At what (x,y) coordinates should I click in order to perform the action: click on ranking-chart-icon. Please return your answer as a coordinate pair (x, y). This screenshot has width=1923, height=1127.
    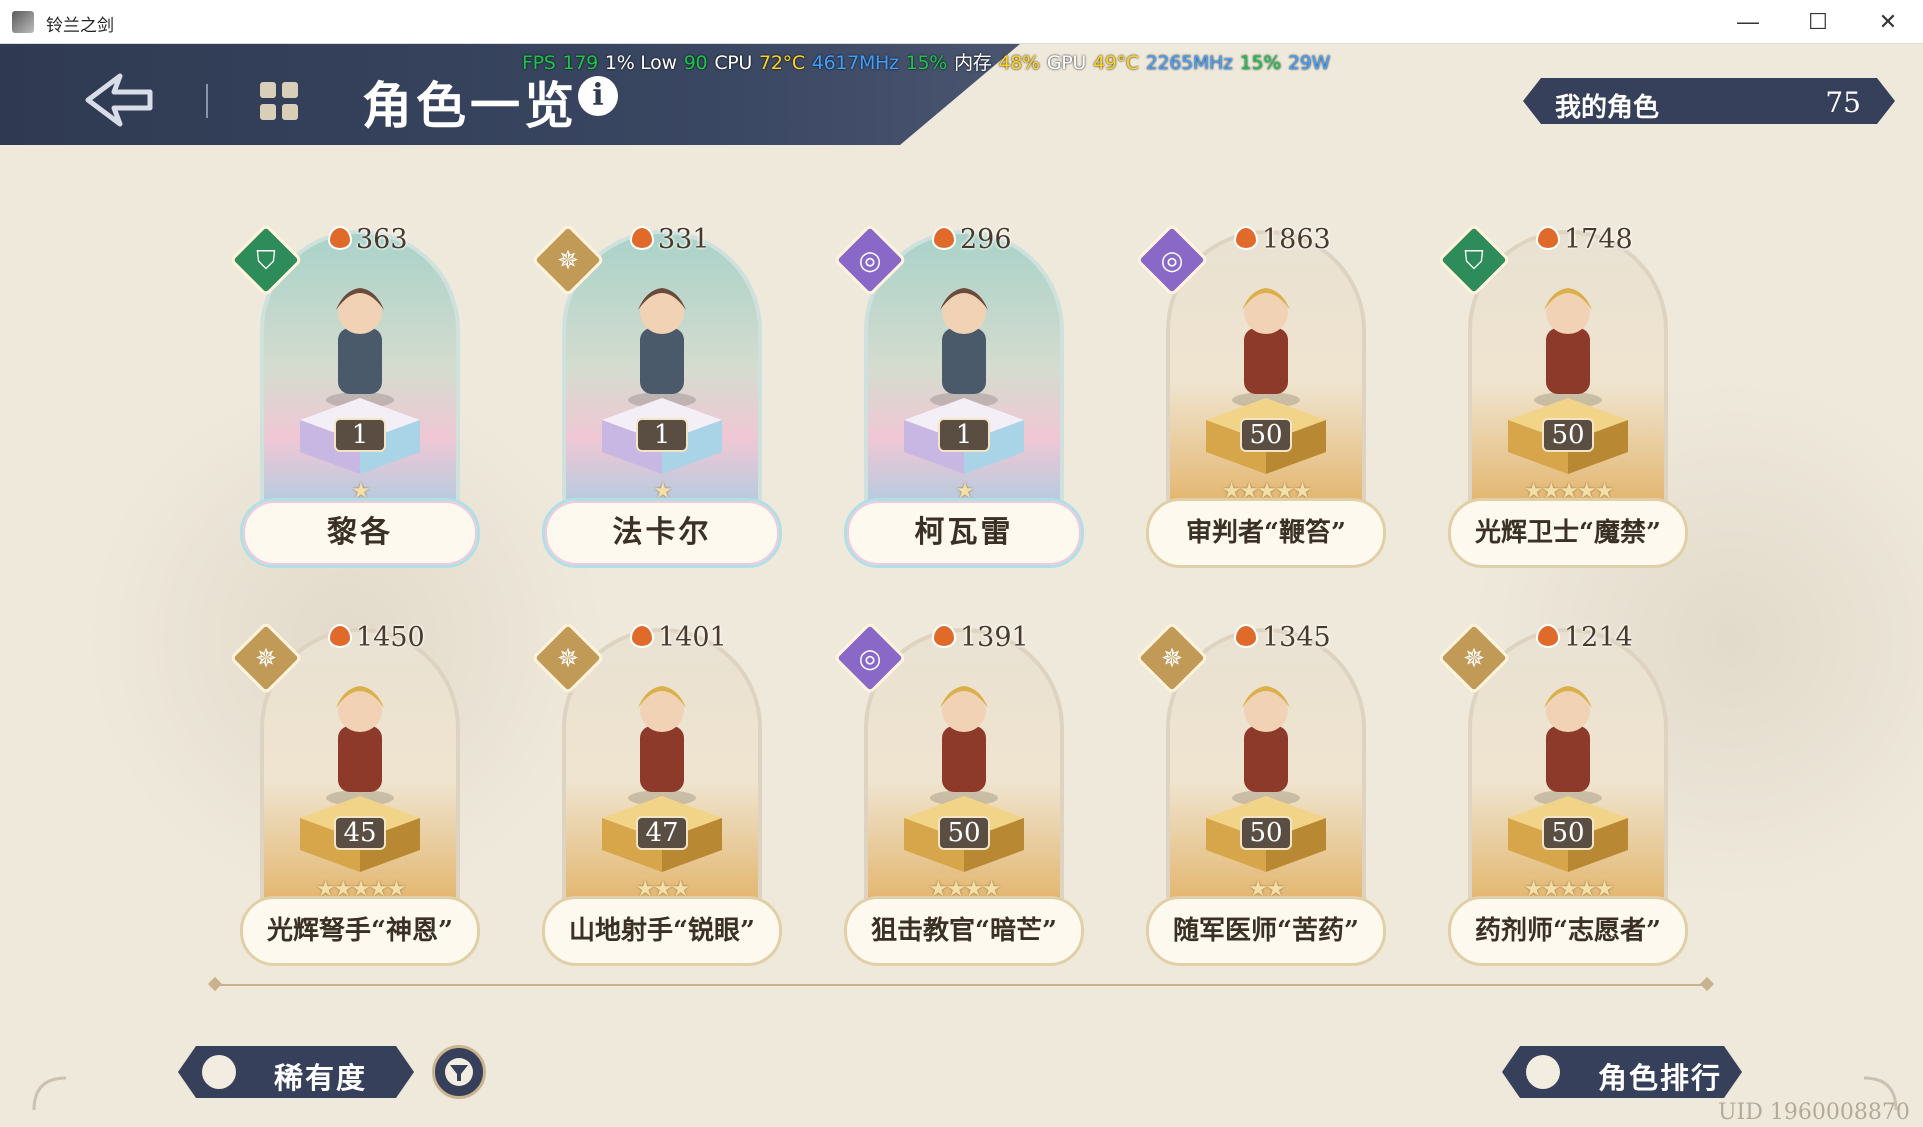
    Looking at the image, I should click on (1543, 1072).